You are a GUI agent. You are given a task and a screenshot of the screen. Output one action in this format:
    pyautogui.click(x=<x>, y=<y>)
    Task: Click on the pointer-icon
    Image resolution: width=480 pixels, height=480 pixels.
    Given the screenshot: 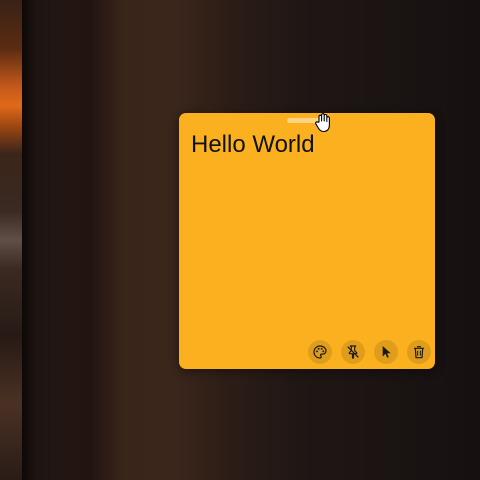 What is the action you would take?
    pyautogui.click(x=386, y=352)
    